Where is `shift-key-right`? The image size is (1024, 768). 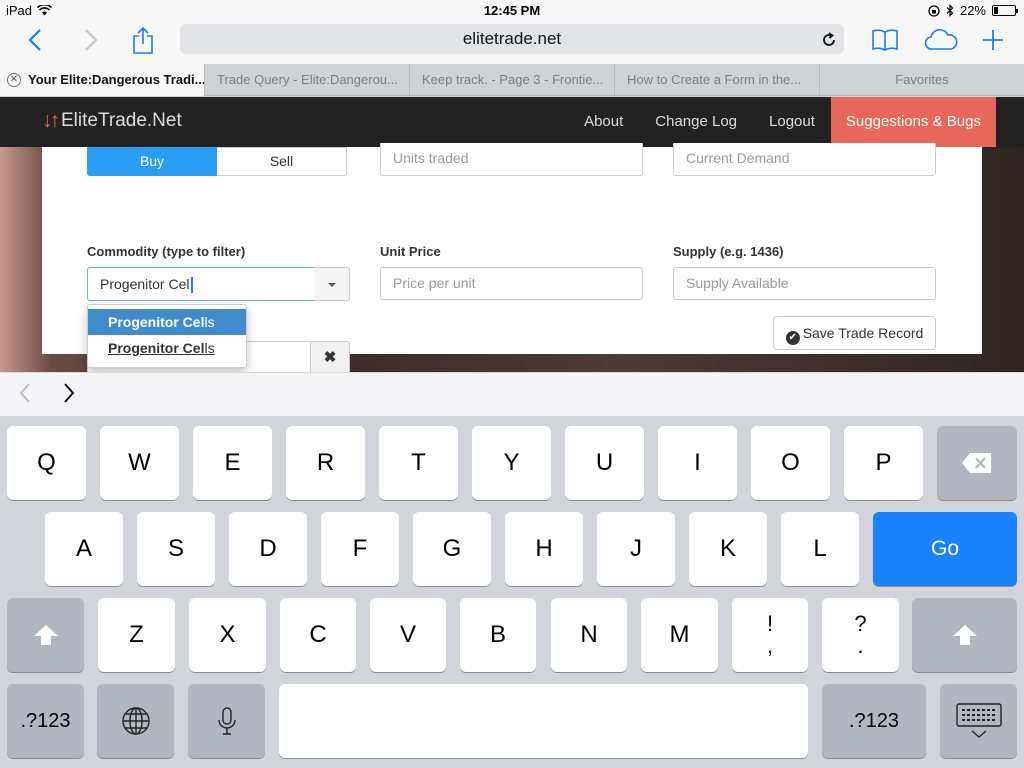
shift-key-right is located at coordinates (964, 635).